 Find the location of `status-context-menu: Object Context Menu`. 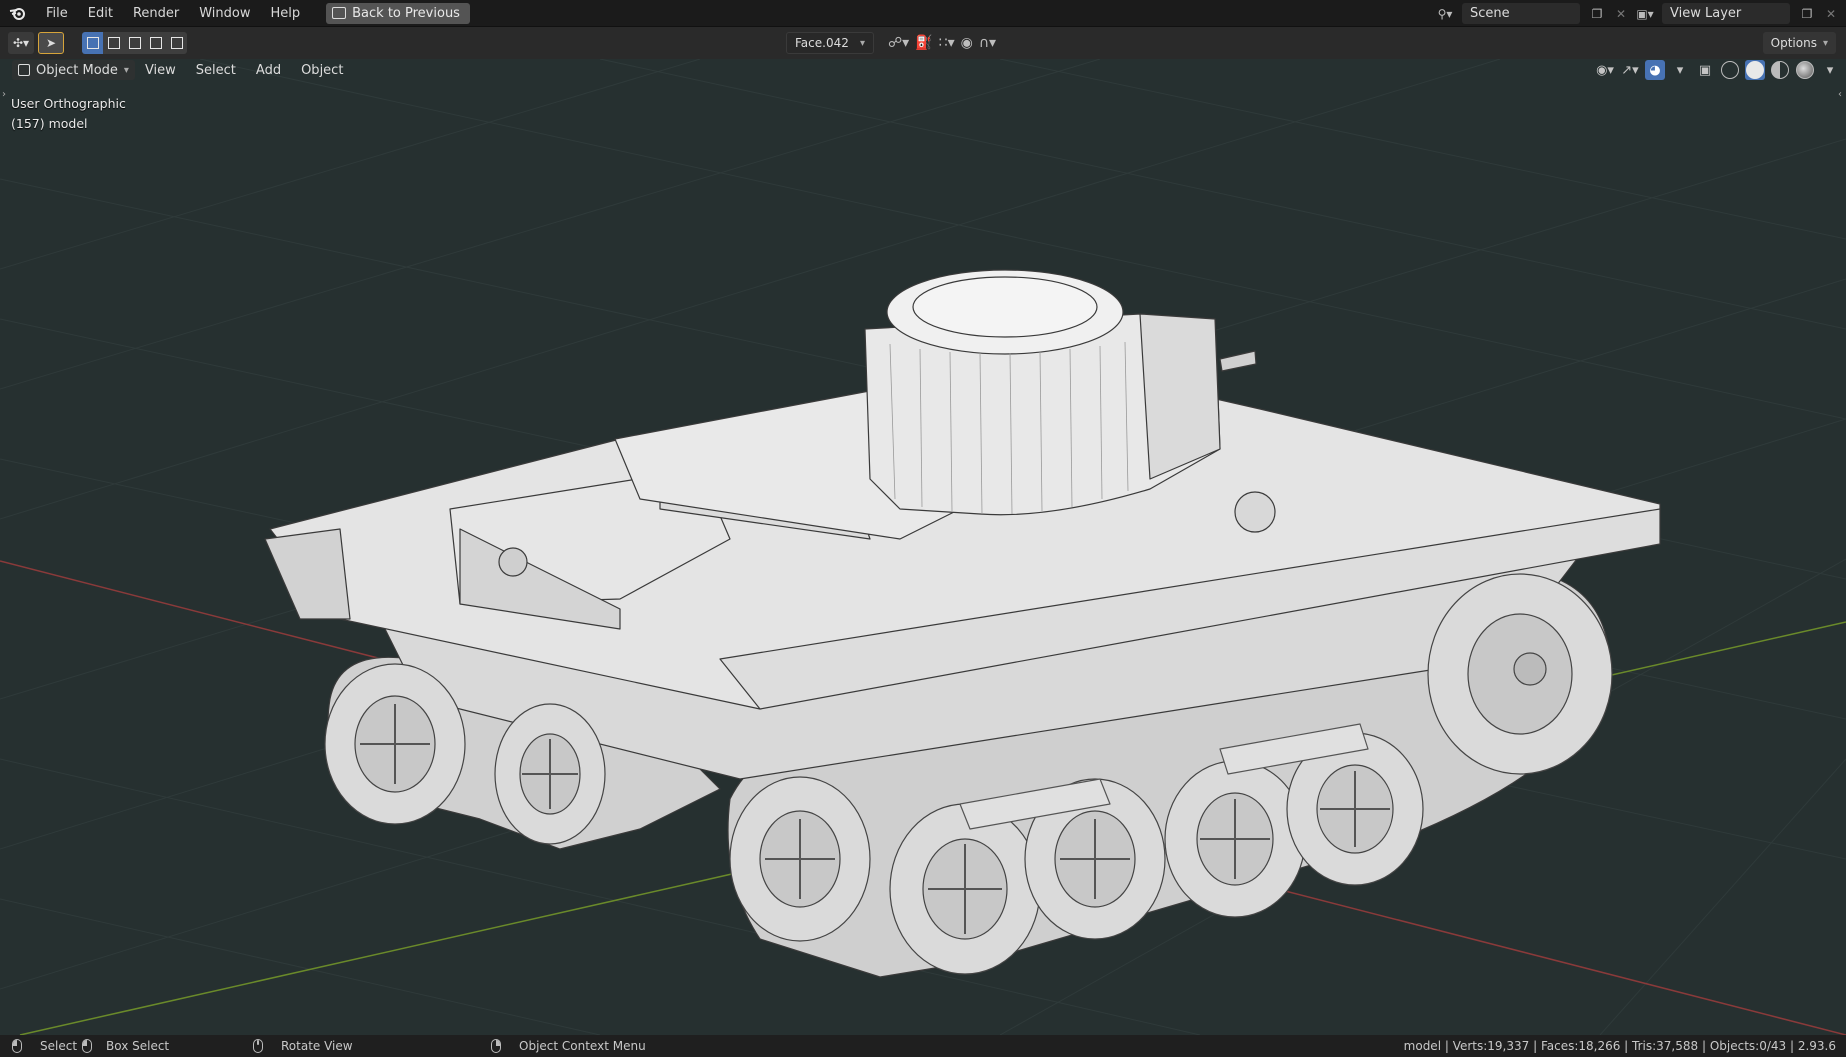

status-context-menu: Object Context Menu is located at coordinates (568, 1046).